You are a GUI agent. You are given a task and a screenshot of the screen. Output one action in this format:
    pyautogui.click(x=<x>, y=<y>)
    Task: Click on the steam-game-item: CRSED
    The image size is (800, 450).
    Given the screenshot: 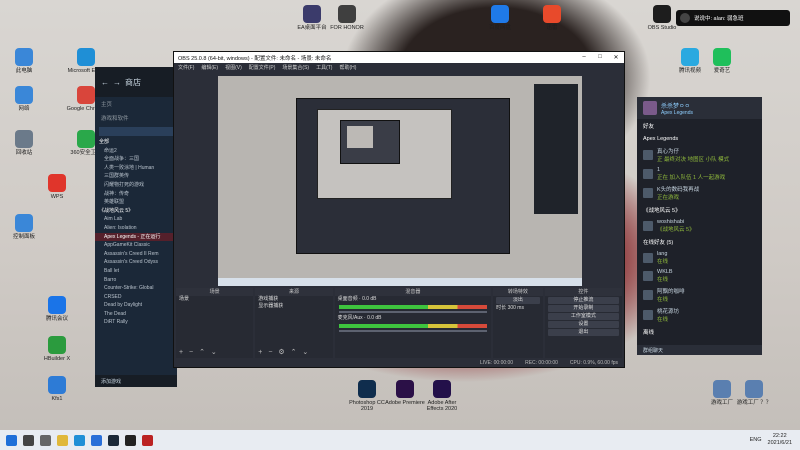 What is the action you would take?
    pyautogui.click(x=136, y=297)
    